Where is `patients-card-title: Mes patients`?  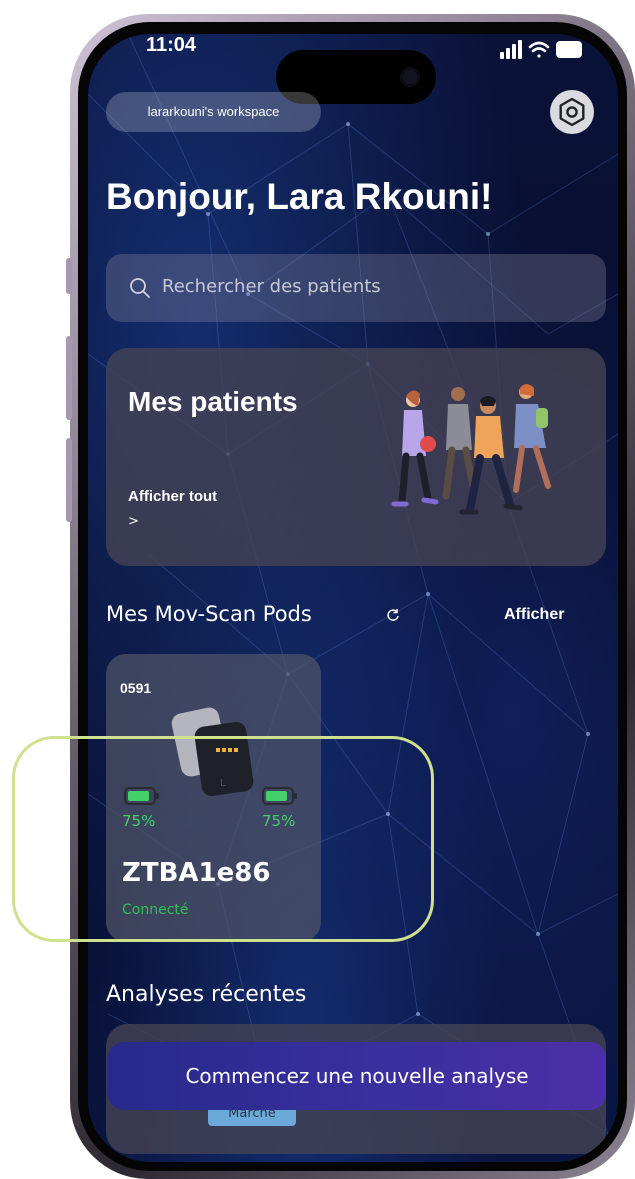
patients-card-title: Mes patients is located at coordinates (213, 401).